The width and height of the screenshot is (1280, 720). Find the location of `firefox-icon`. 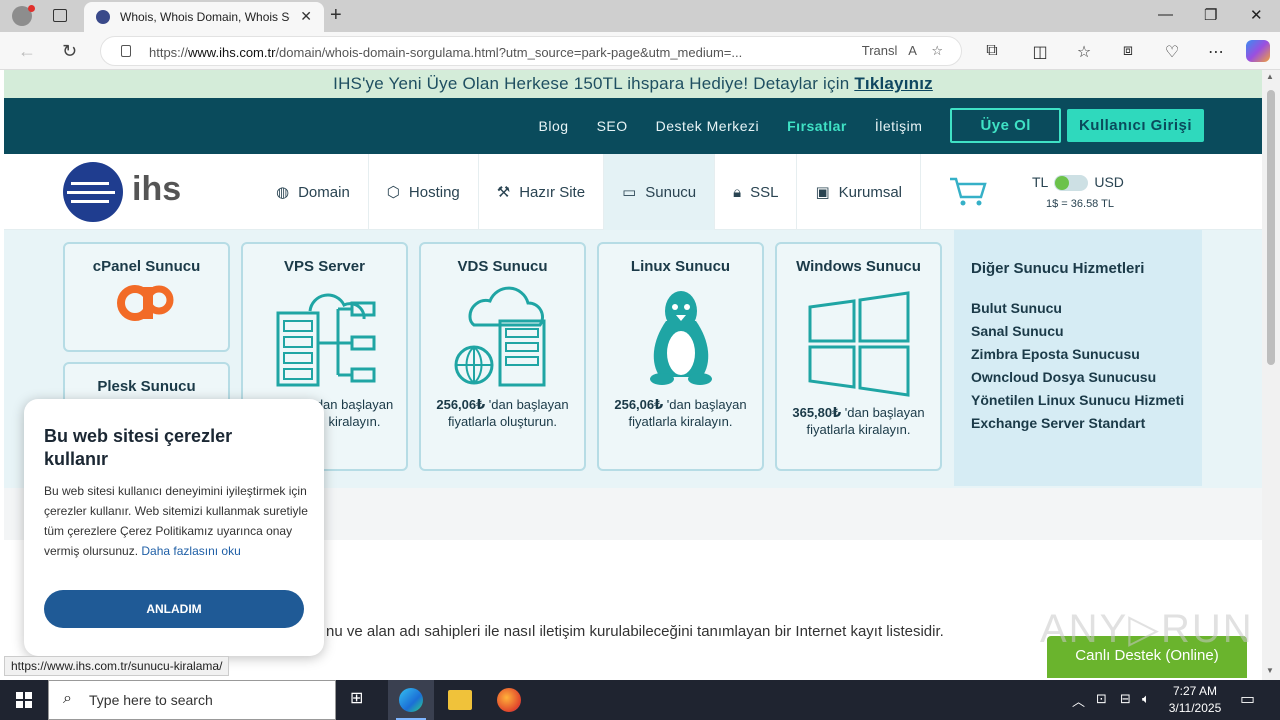

firefox-icon is located at coordinates (509, 700).